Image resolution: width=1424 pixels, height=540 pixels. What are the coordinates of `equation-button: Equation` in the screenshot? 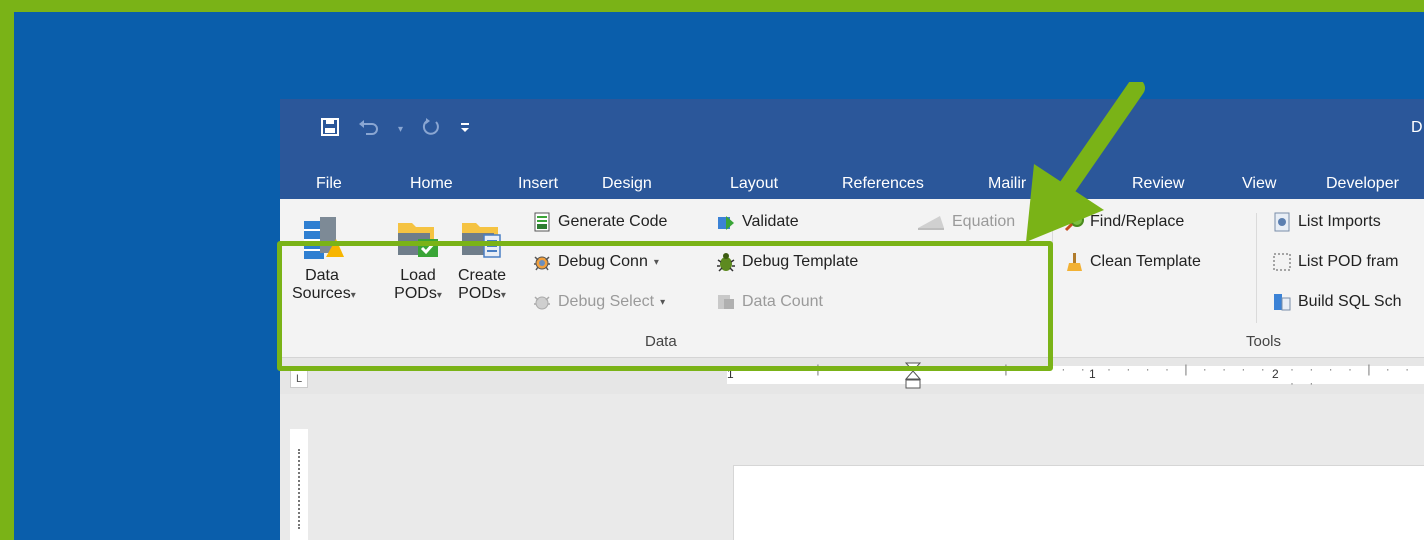 It's located at (965, 222).